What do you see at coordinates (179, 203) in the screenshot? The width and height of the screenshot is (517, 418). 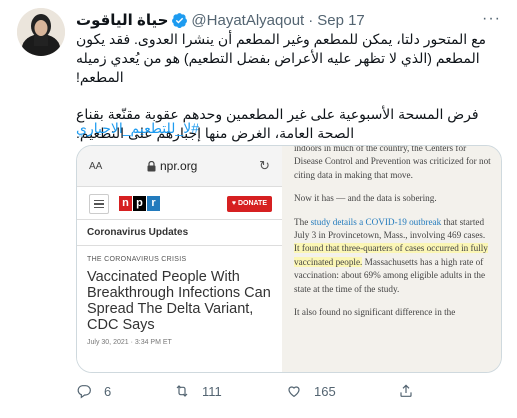 I see `npr-header: n p r ♥ DONATE` at bounding box center [179, 203].